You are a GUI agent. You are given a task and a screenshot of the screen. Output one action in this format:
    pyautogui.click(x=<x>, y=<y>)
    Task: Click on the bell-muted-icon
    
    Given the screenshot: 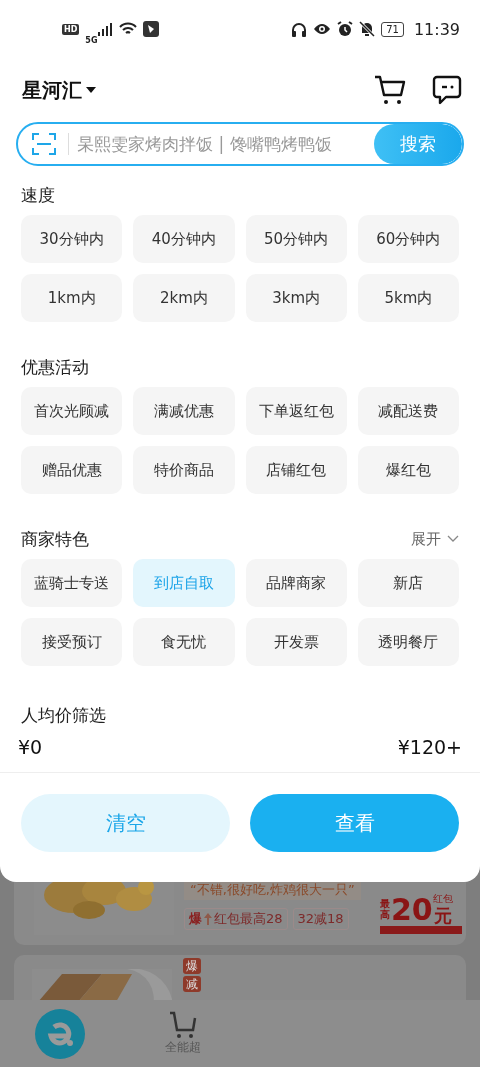 What is the action you would take?
    pyautogui.click(x=367, y=29)
    